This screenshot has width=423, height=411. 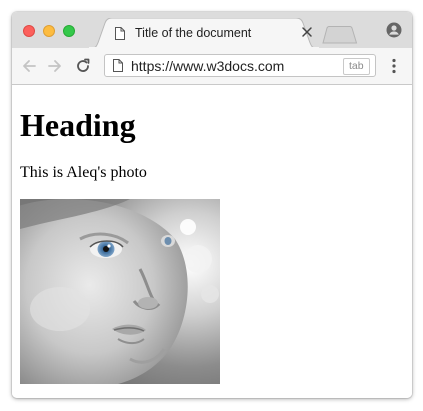 I want to click on browser-tab: Title of the document, so click(x=204, y=33).